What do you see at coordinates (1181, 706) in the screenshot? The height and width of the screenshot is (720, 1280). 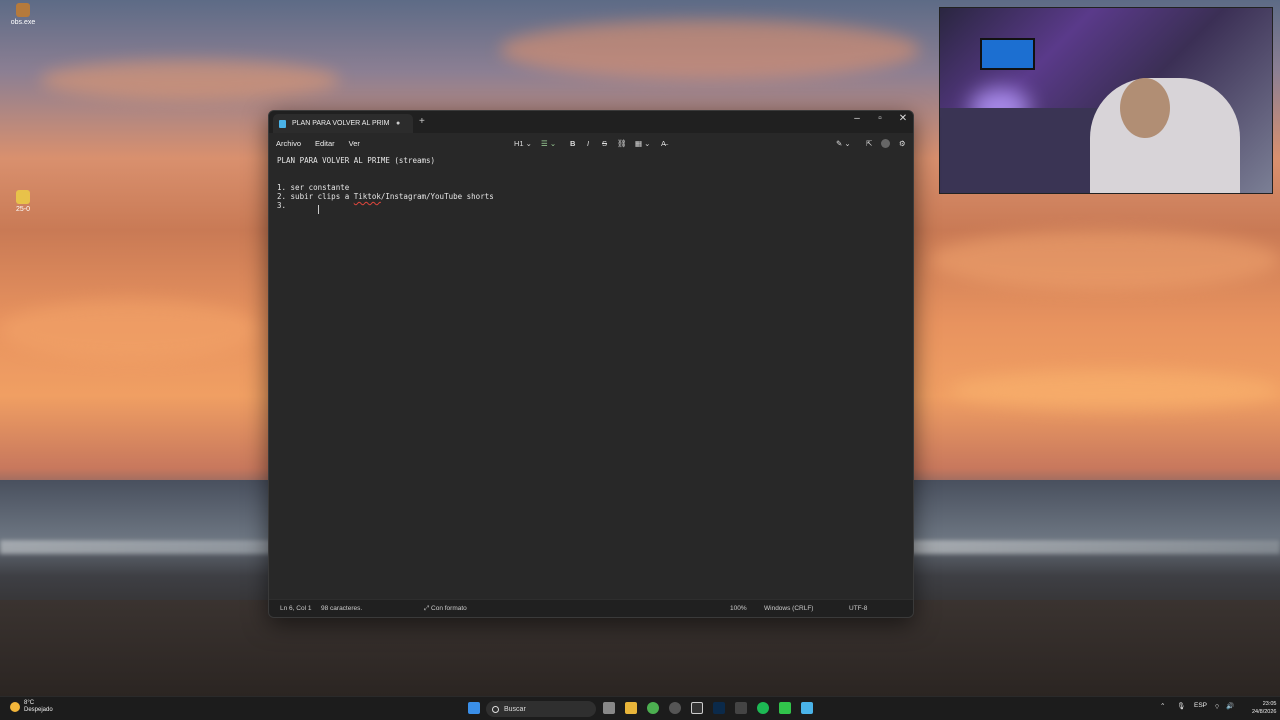 I see `microphone-icon: 🎙` at bounding box center [1181, 706].